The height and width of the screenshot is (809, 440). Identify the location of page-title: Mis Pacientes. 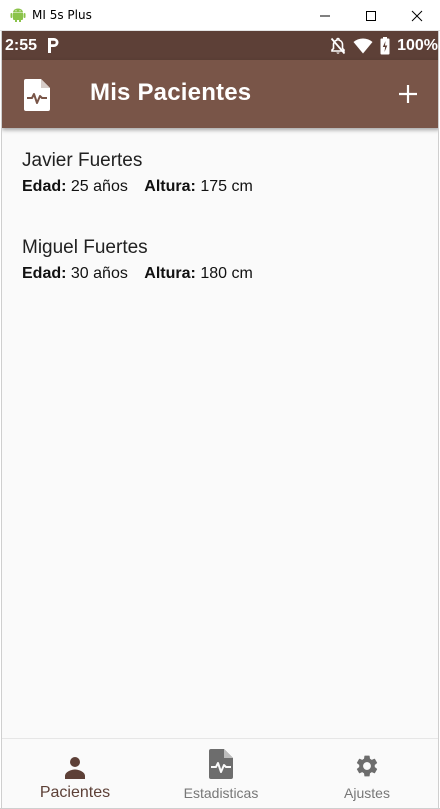
(171, 92).